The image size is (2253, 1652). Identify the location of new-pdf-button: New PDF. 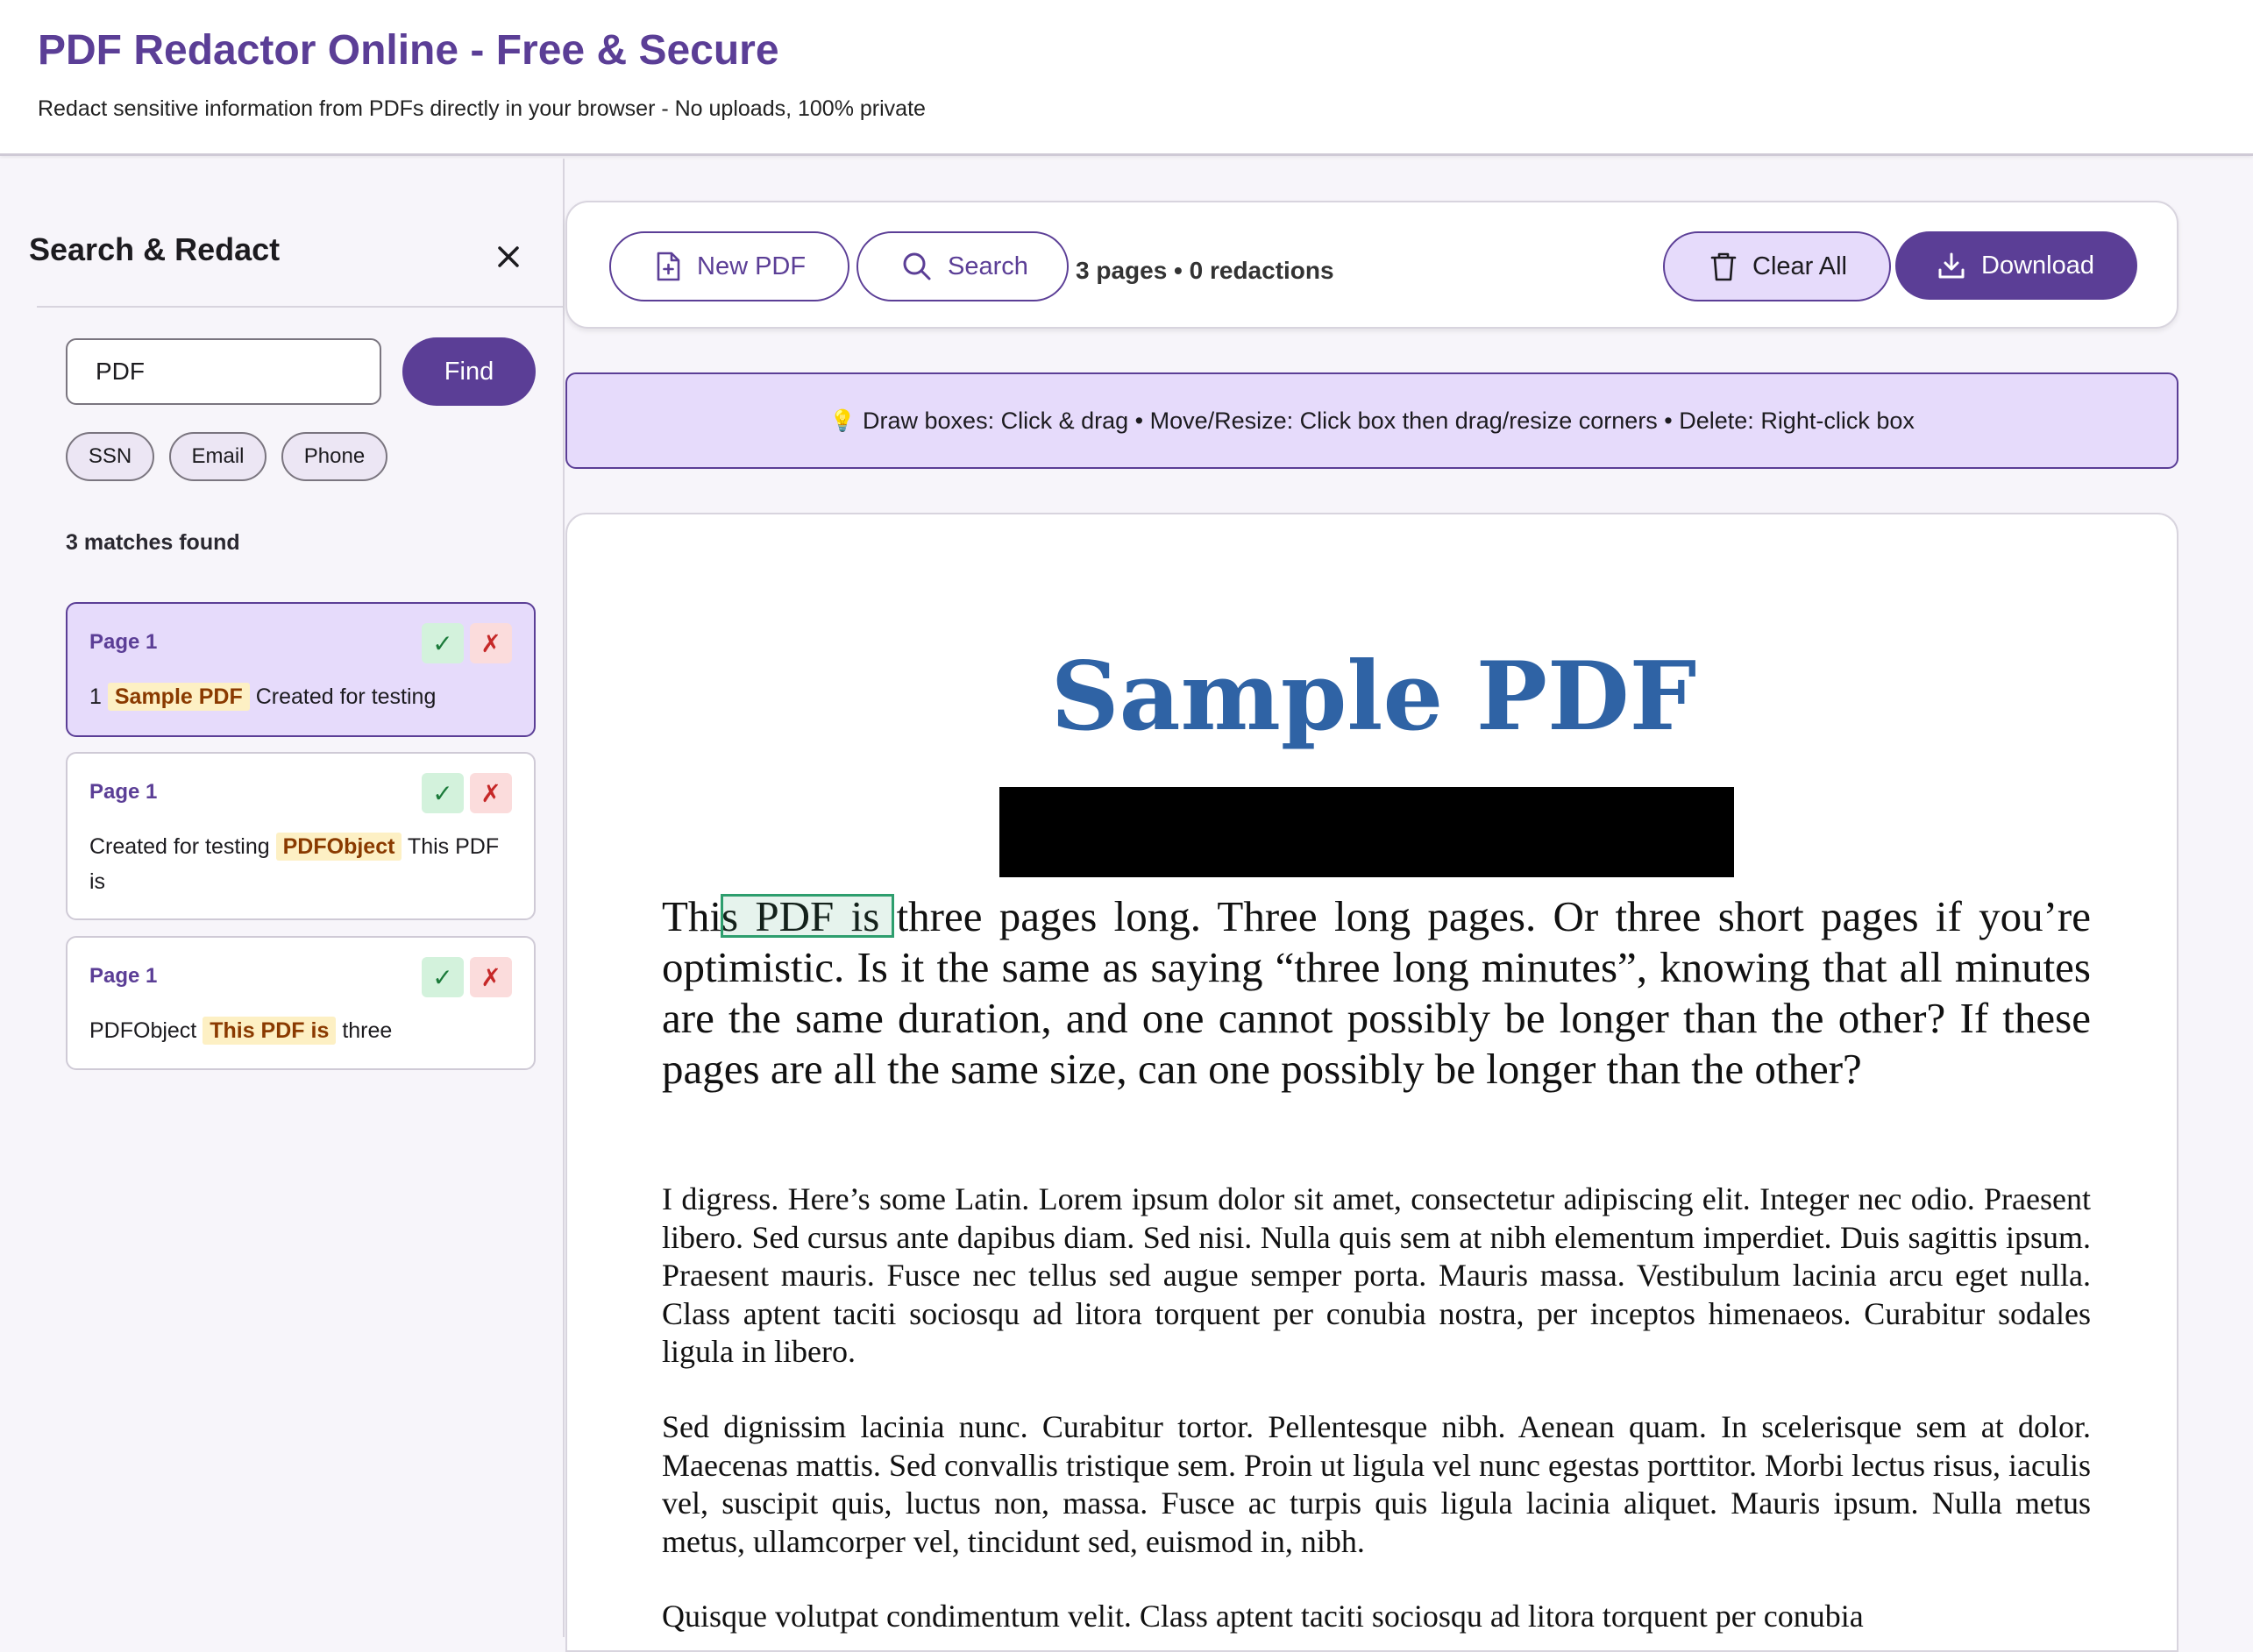
(729, 266).